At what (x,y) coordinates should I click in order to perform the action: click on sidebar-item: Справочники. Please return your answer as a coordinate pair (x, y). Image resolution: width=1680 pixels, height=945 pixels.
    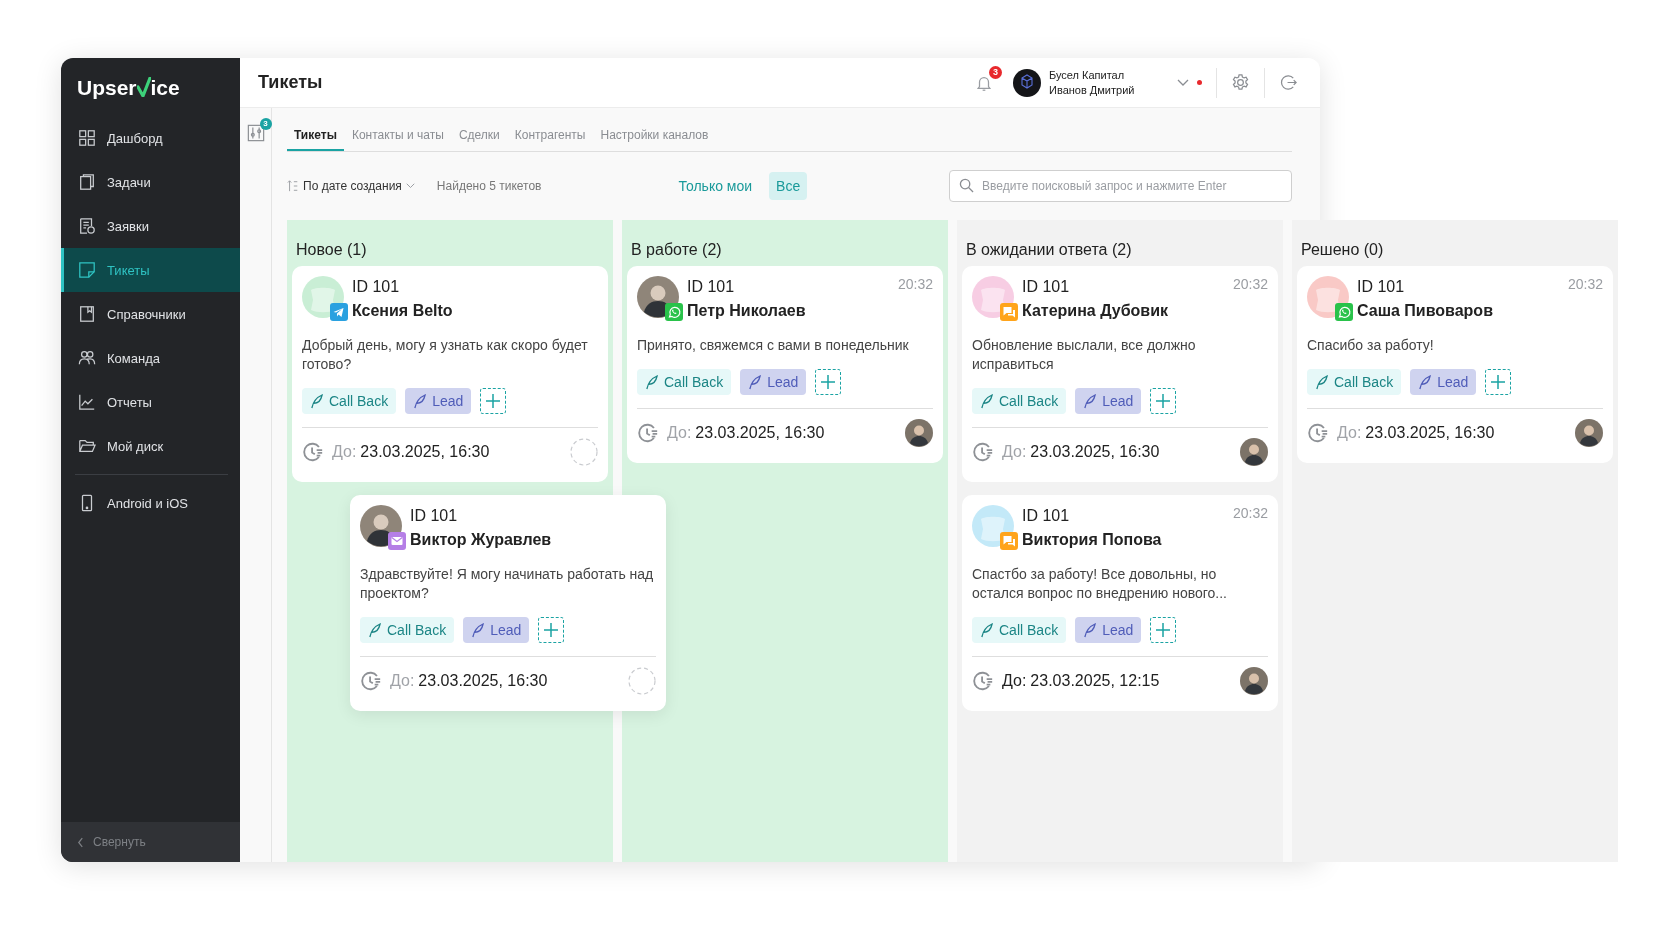
    Looking at the image, I should click on (150, 314).